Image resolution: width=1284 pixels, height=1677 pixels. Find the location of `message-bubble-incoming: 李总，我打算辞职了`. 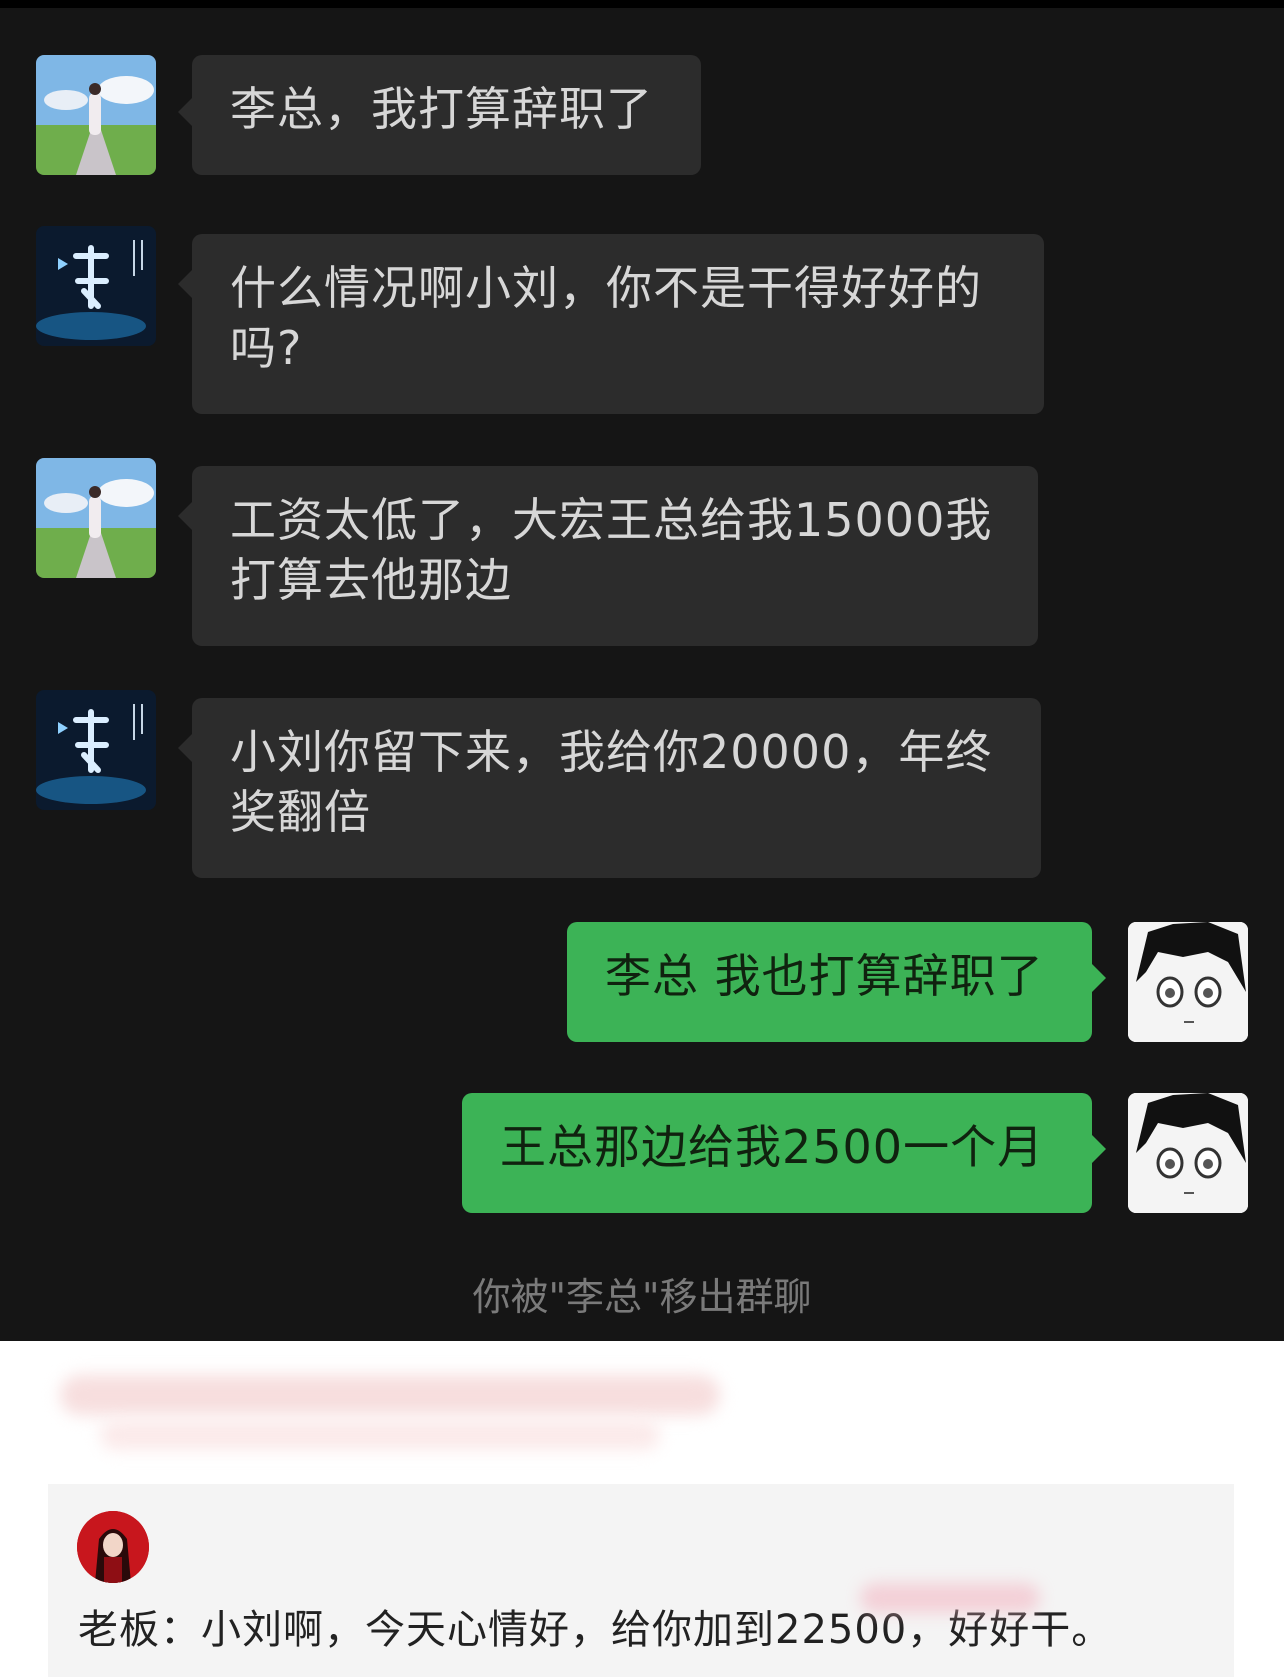

message-bubble-incoming: 李总，我打算辞职了 is located at coordinates (446, 115).